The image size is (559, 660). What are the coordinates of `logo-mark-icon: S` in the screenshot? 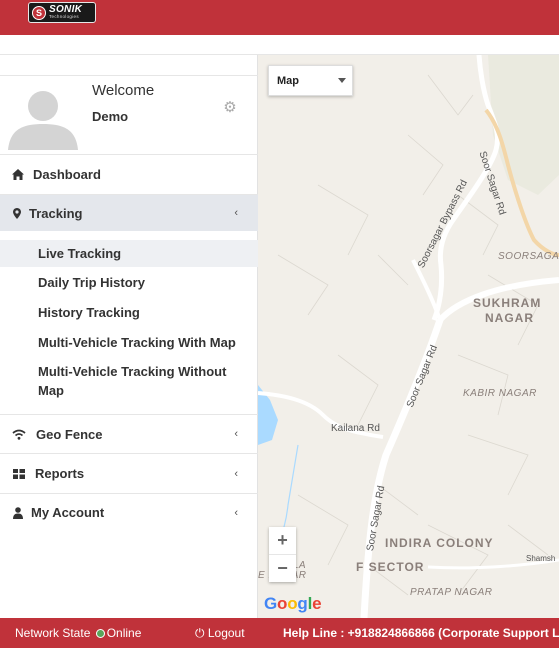 It's located at (39, 12).